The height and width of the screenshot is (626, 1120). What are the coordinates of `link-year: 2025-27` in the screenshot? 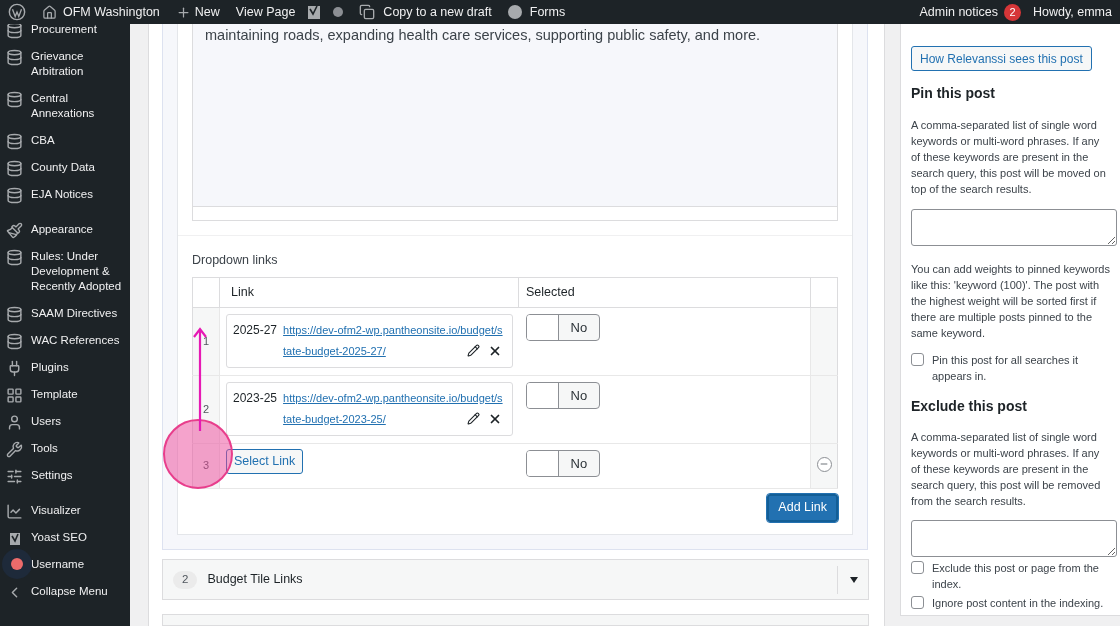 It's located at (255, 330).